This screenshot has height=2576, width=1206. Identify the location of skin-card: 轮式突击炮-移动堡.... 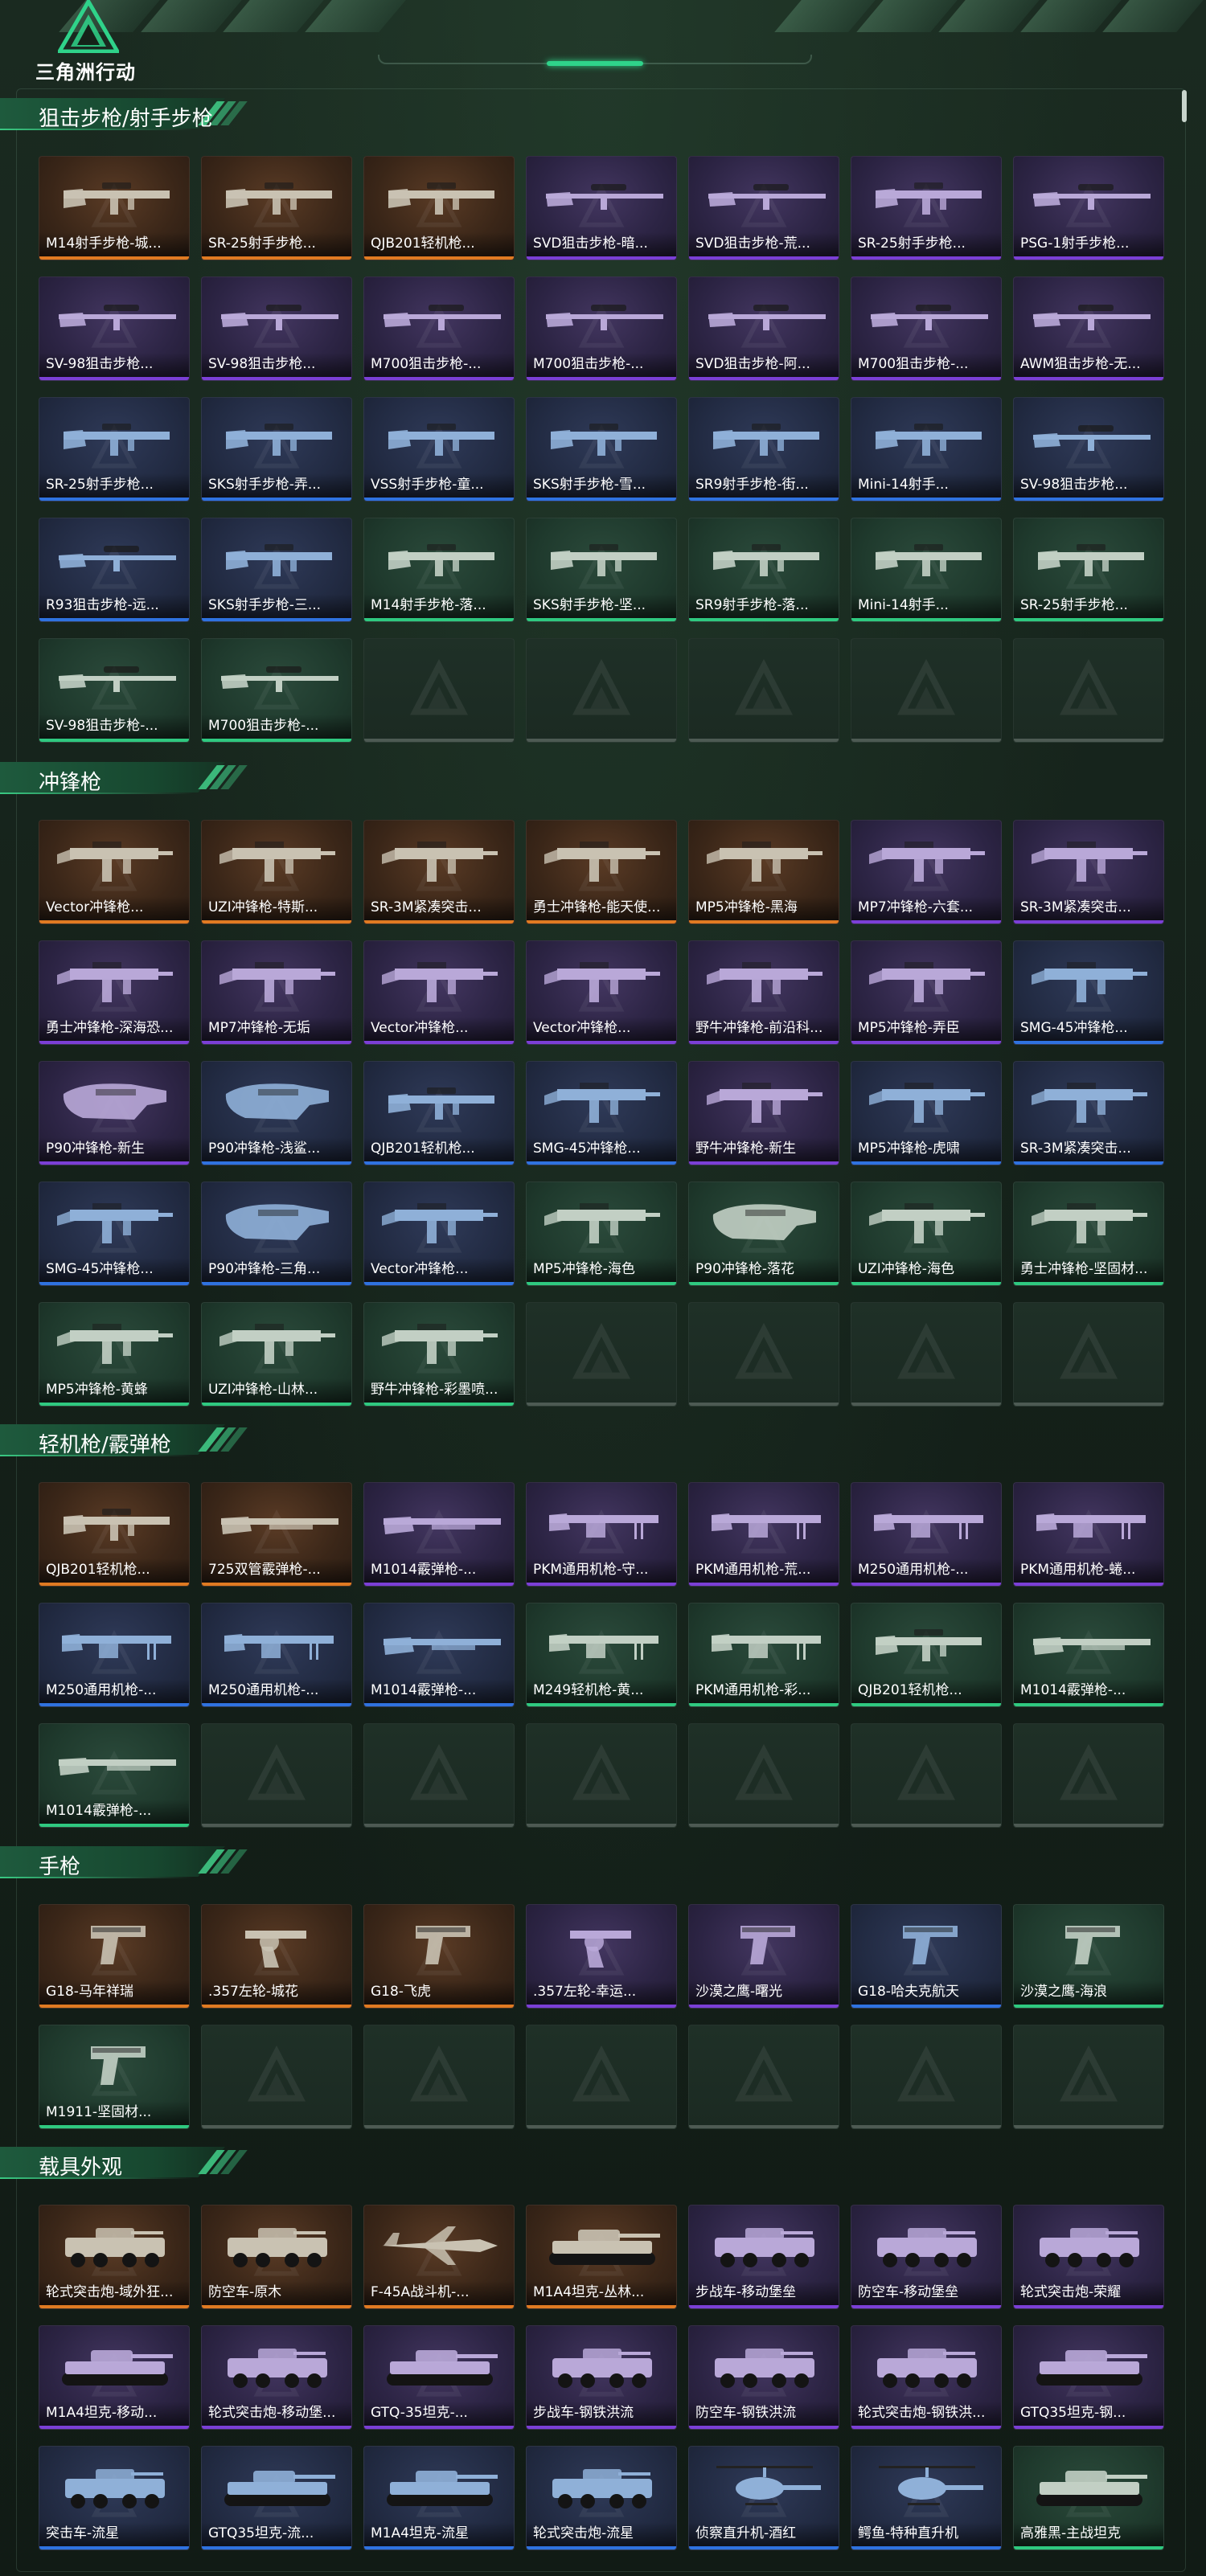
(276, 2377).